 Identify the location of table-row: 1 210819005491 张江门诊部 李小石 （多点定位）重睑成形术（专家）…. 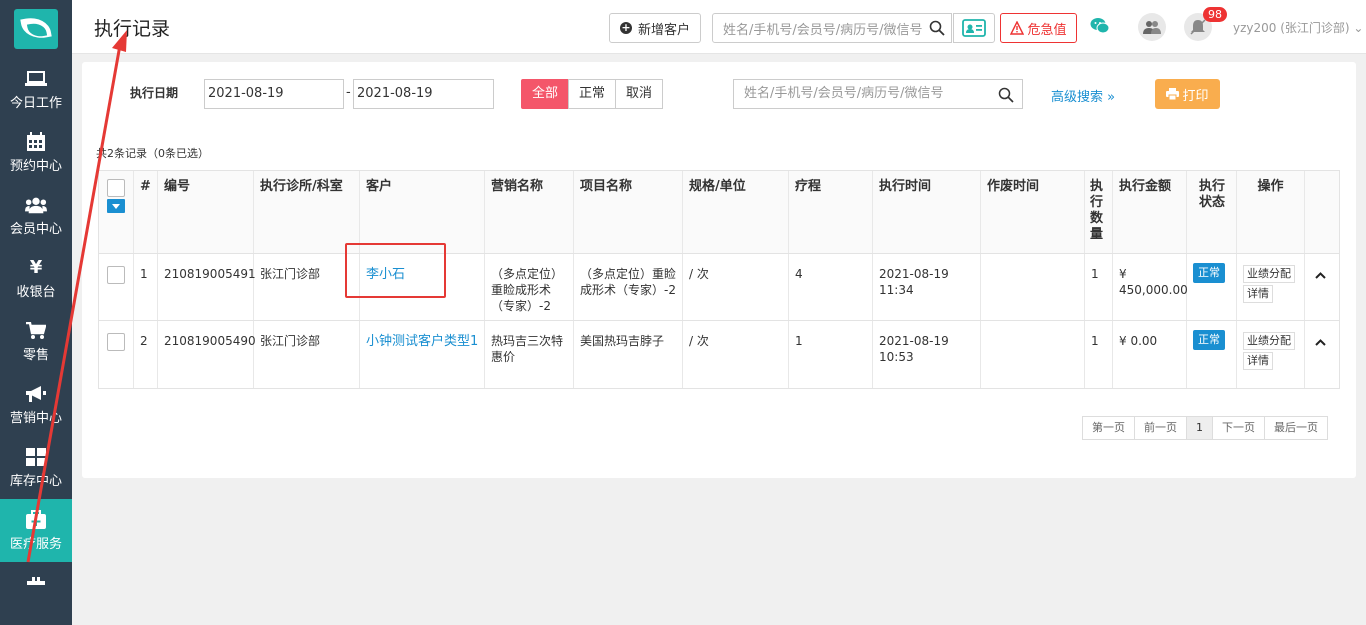
(719, 287).